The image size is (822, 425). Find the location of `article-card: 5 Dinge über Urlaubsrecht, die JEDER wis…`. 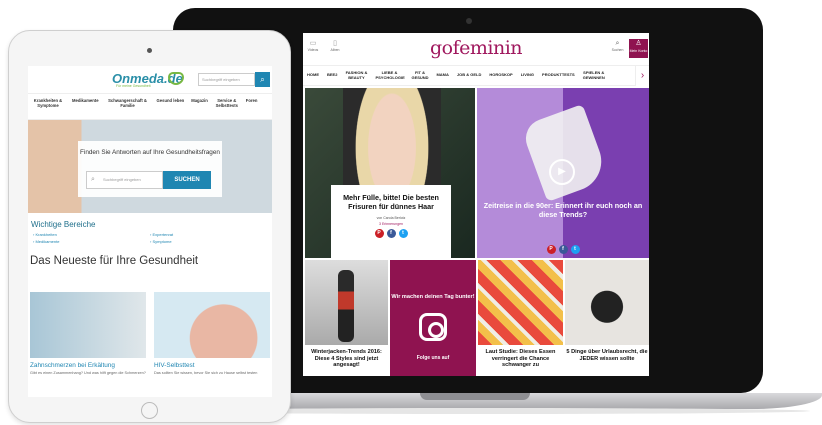

article-card: 5 Dinge über Urlaubsrecht, die JEDER wis… is located at coordinates (607, 318).